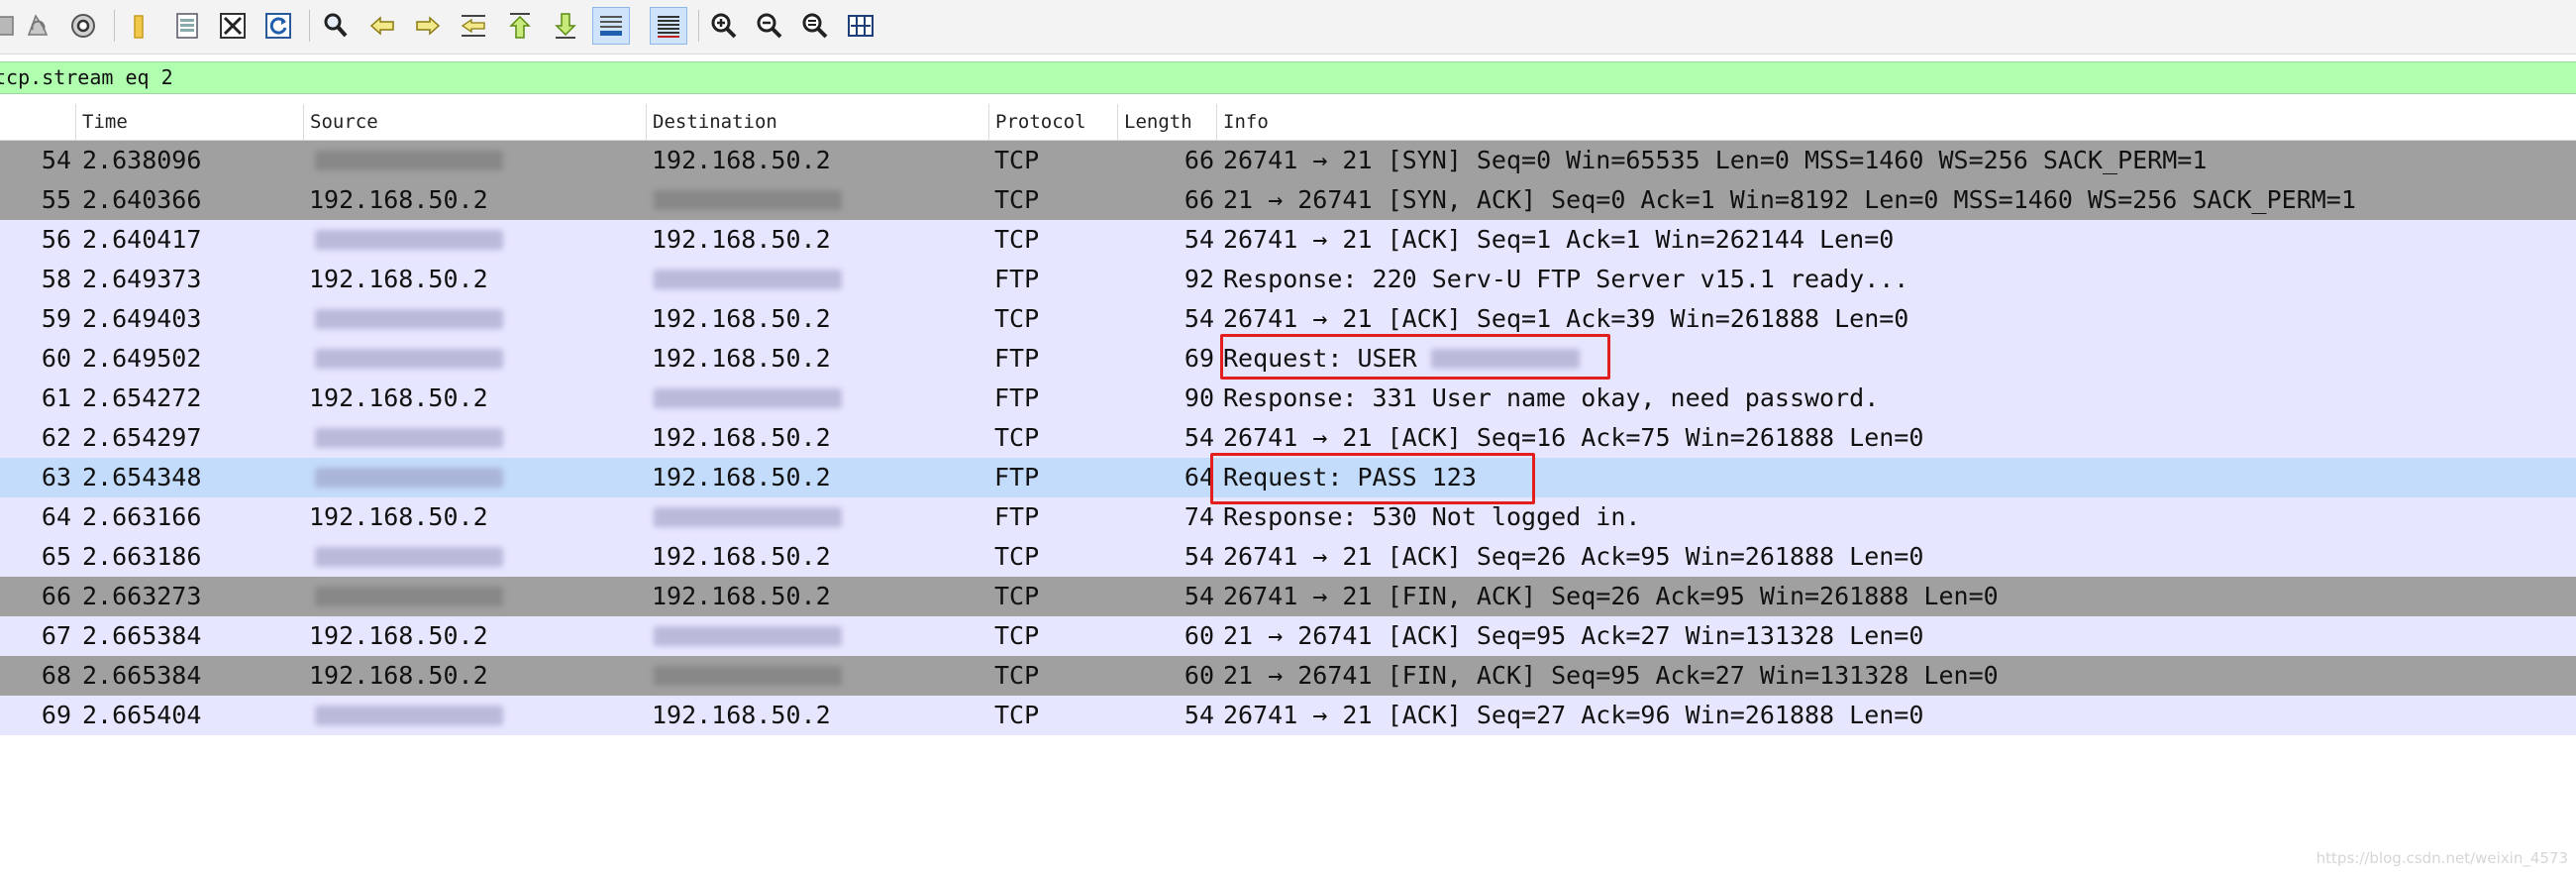 This screenshot has width=2576, height=873. Describe the element at coordinates (142, 715) in the screenshot. I see `packet-cell-time: 2.665404` at that location.